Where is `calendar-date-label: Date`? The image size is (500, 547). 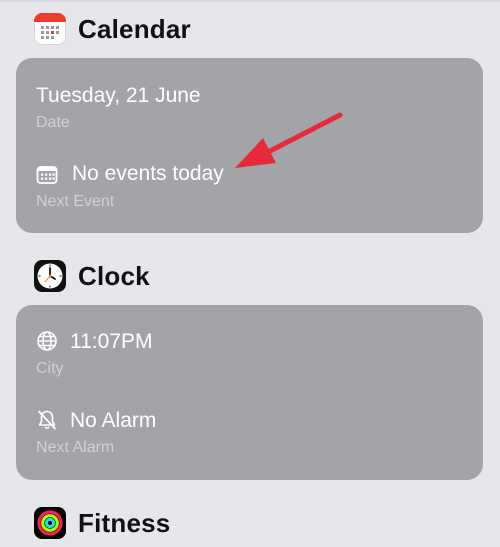 calendar-date-label: Date is located at coordinates (53, 122).